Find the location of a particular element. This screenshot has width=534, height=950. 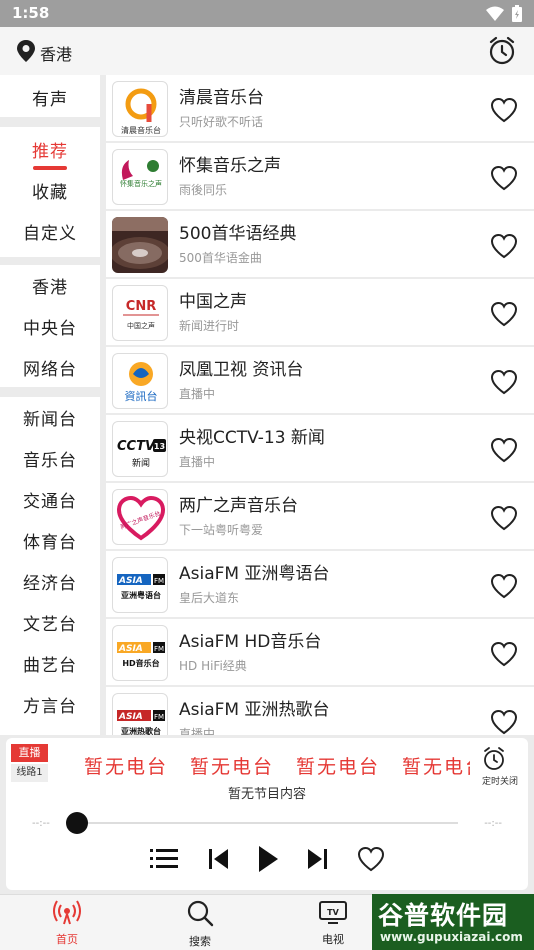

station-row: ASIA FM 亚洲粤语台 AsiaFM 亚洲粤语台 皇后大道东 is located at coordinates (320, 584).